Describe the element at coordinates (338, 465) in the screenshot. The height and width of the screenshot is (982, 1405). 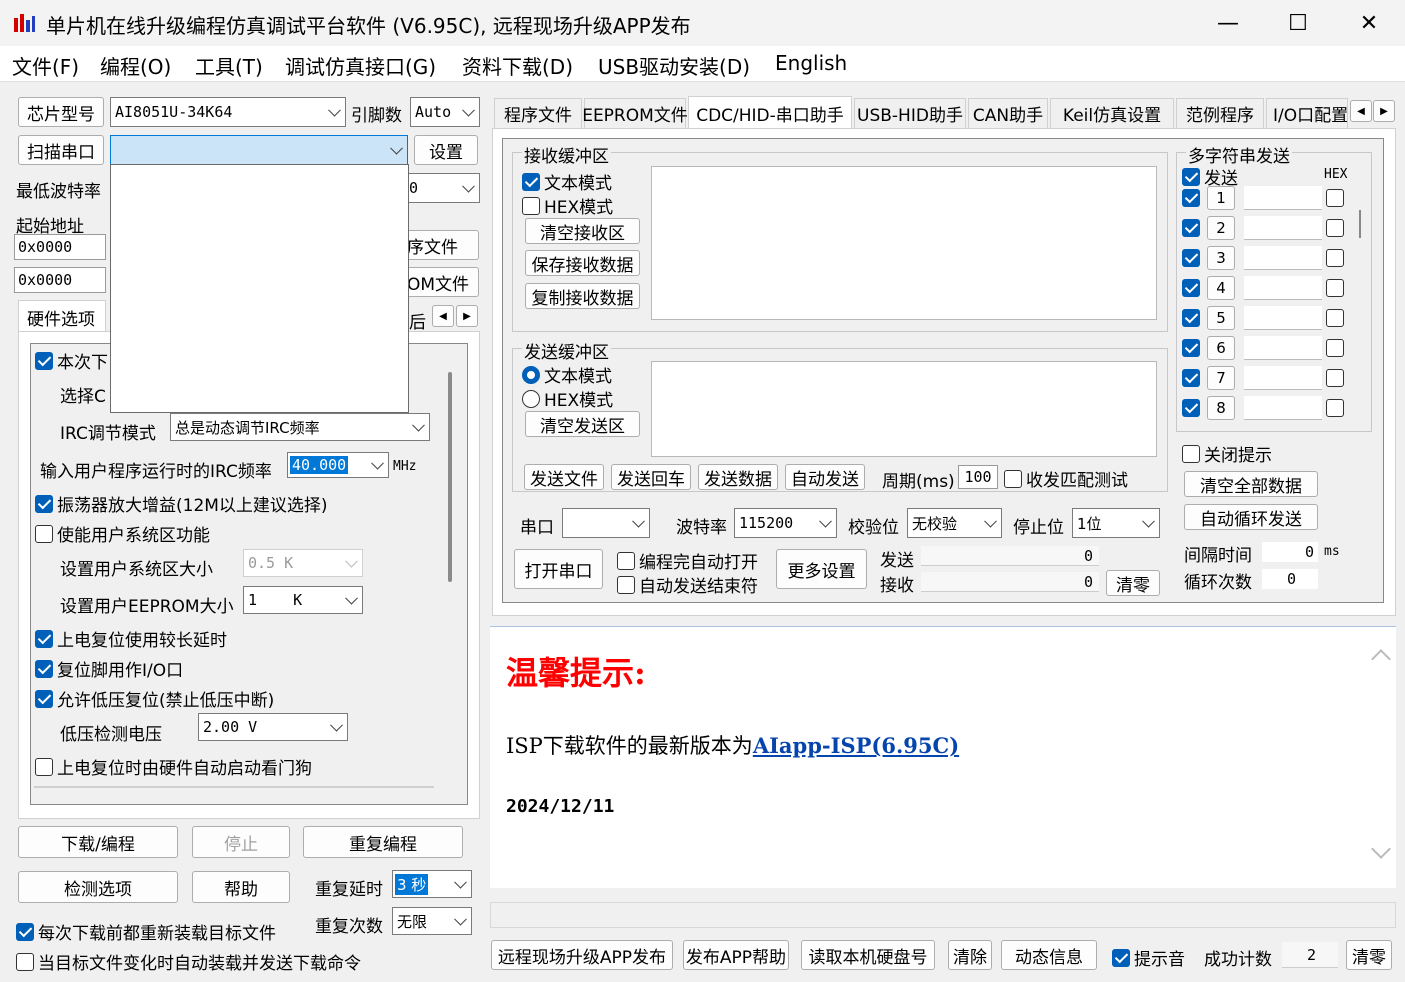
I see `irc-freq-select: 40.000` at that location.